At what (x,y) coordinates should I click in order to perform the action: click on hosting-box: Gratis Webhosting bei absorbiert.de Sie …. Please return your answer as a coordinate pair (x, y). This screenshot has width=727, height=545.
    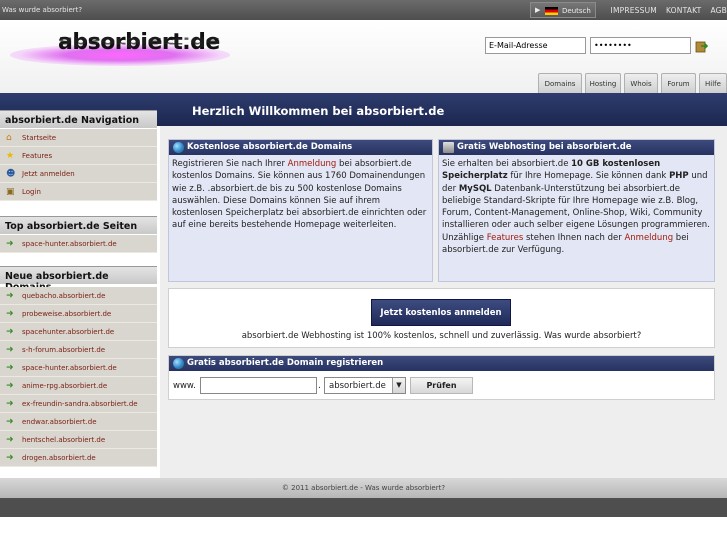
    Looking at the image, I should click on (576, 210).